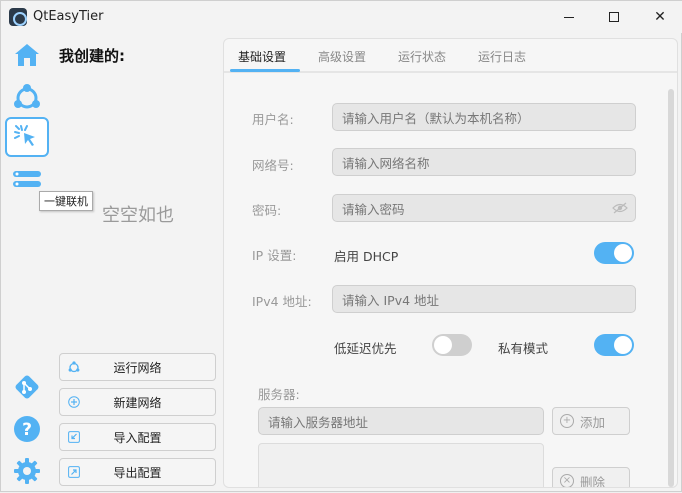 This screenshot has height=493, width=682. I want to click on close-button: ✕, so click(659, 17).